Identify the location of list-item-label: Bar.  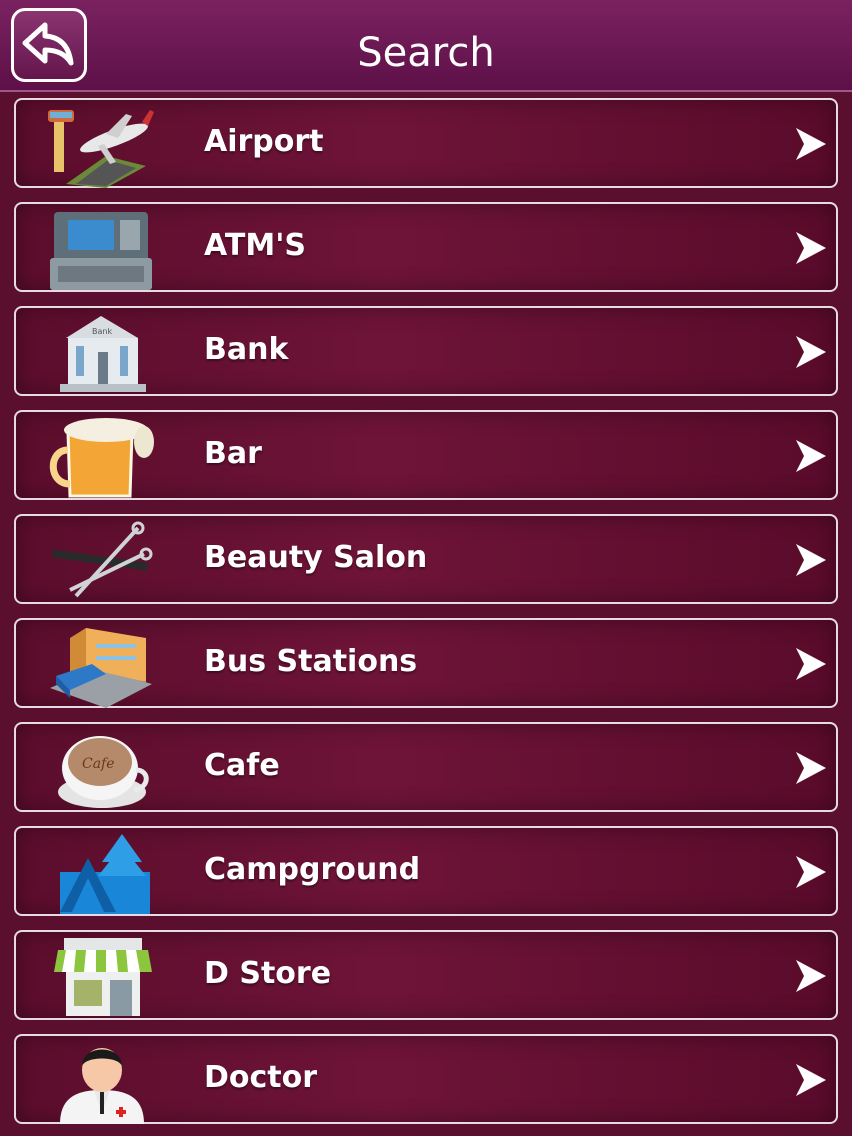
(233, 453).